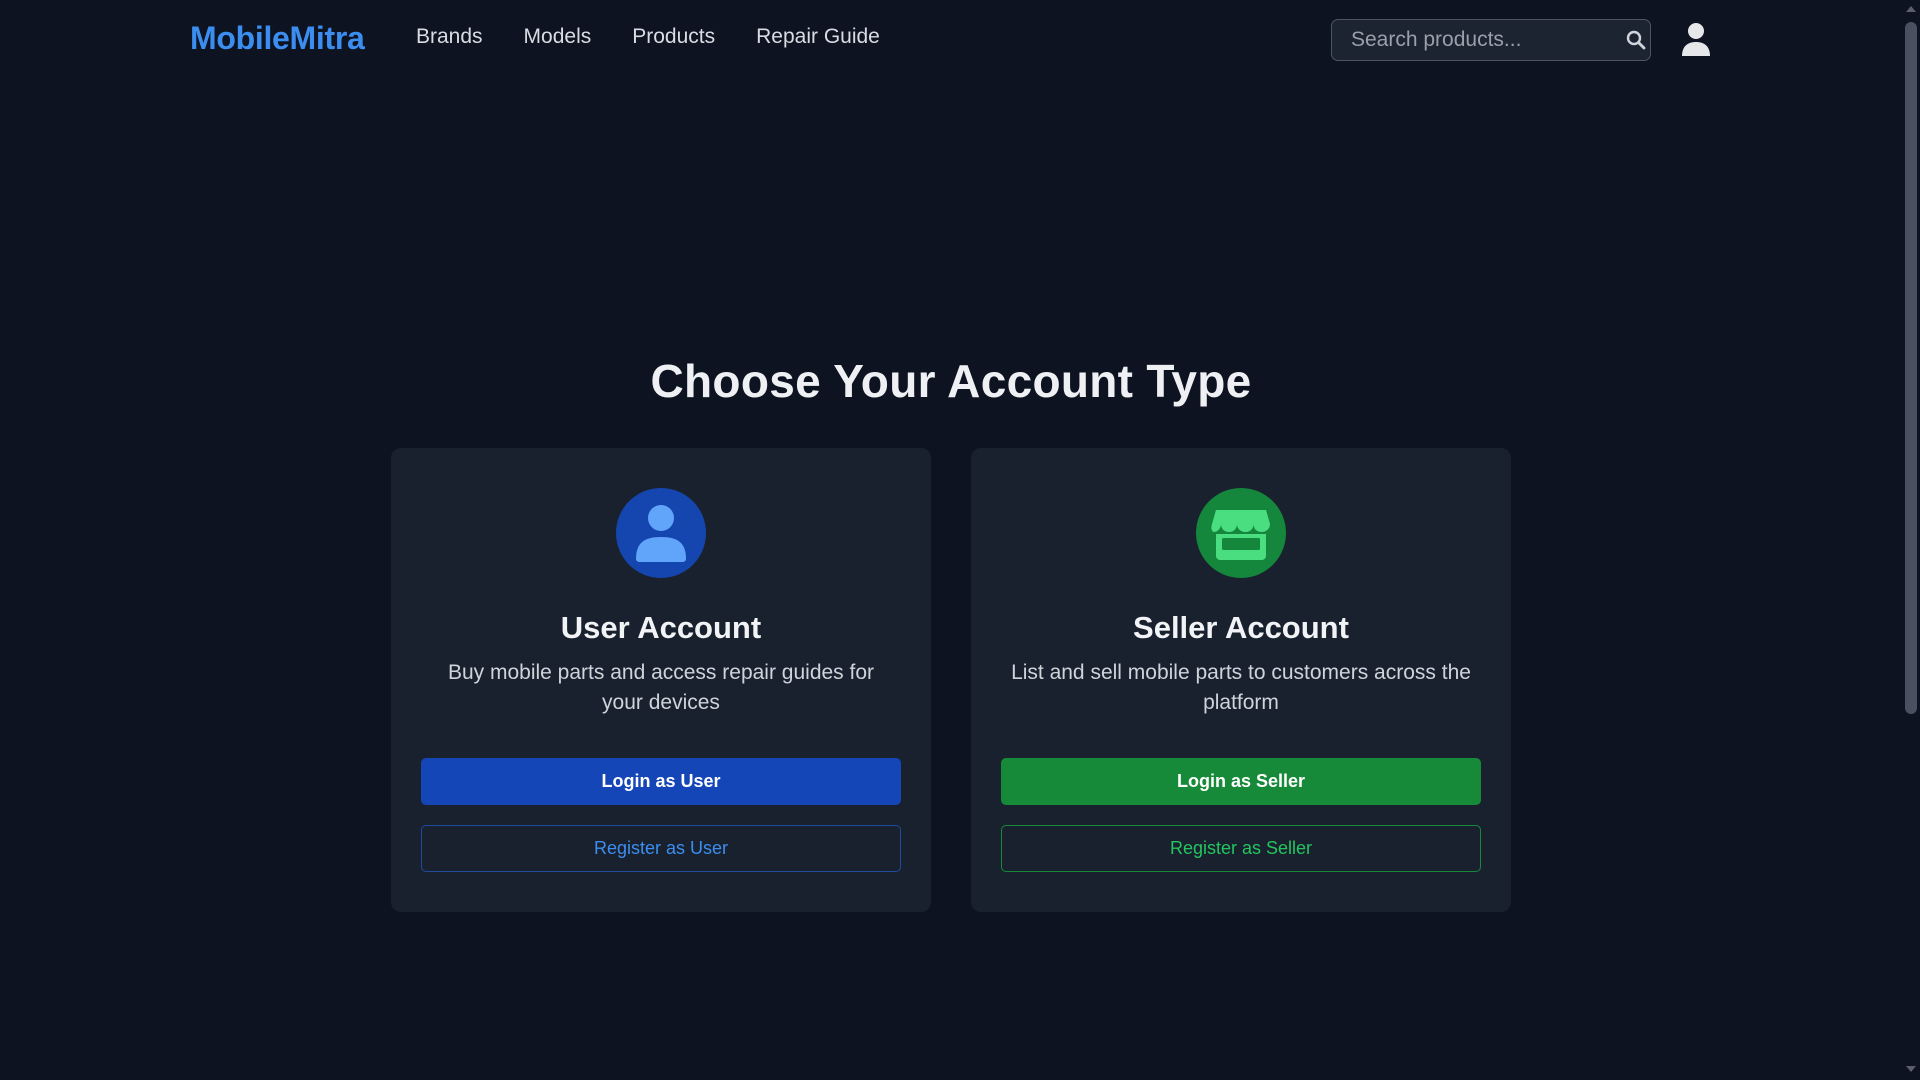  What do you see at coordinates (951, 381) in the screenshot?
I see `page-title: Choose Your Account Type` at bounding box center [951, 381].